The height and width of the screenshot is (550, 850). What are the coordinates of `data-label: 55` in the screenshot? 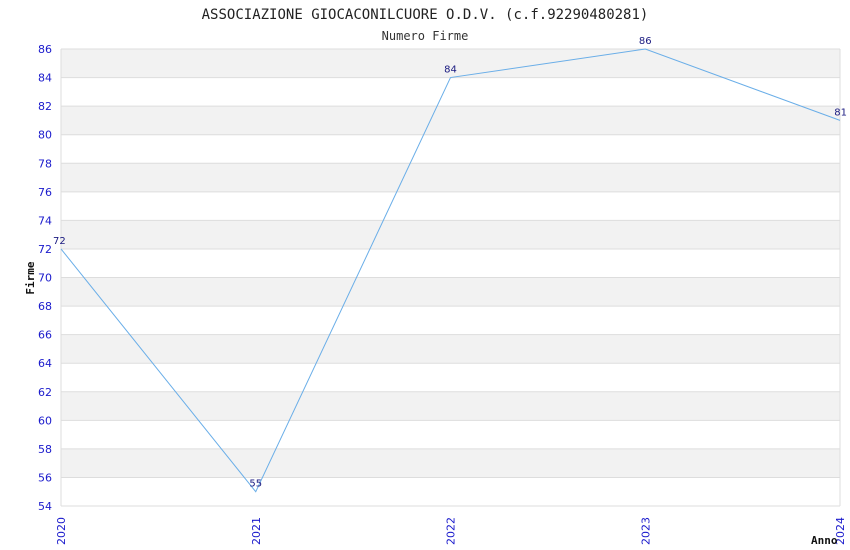 It's located at (255, 484).